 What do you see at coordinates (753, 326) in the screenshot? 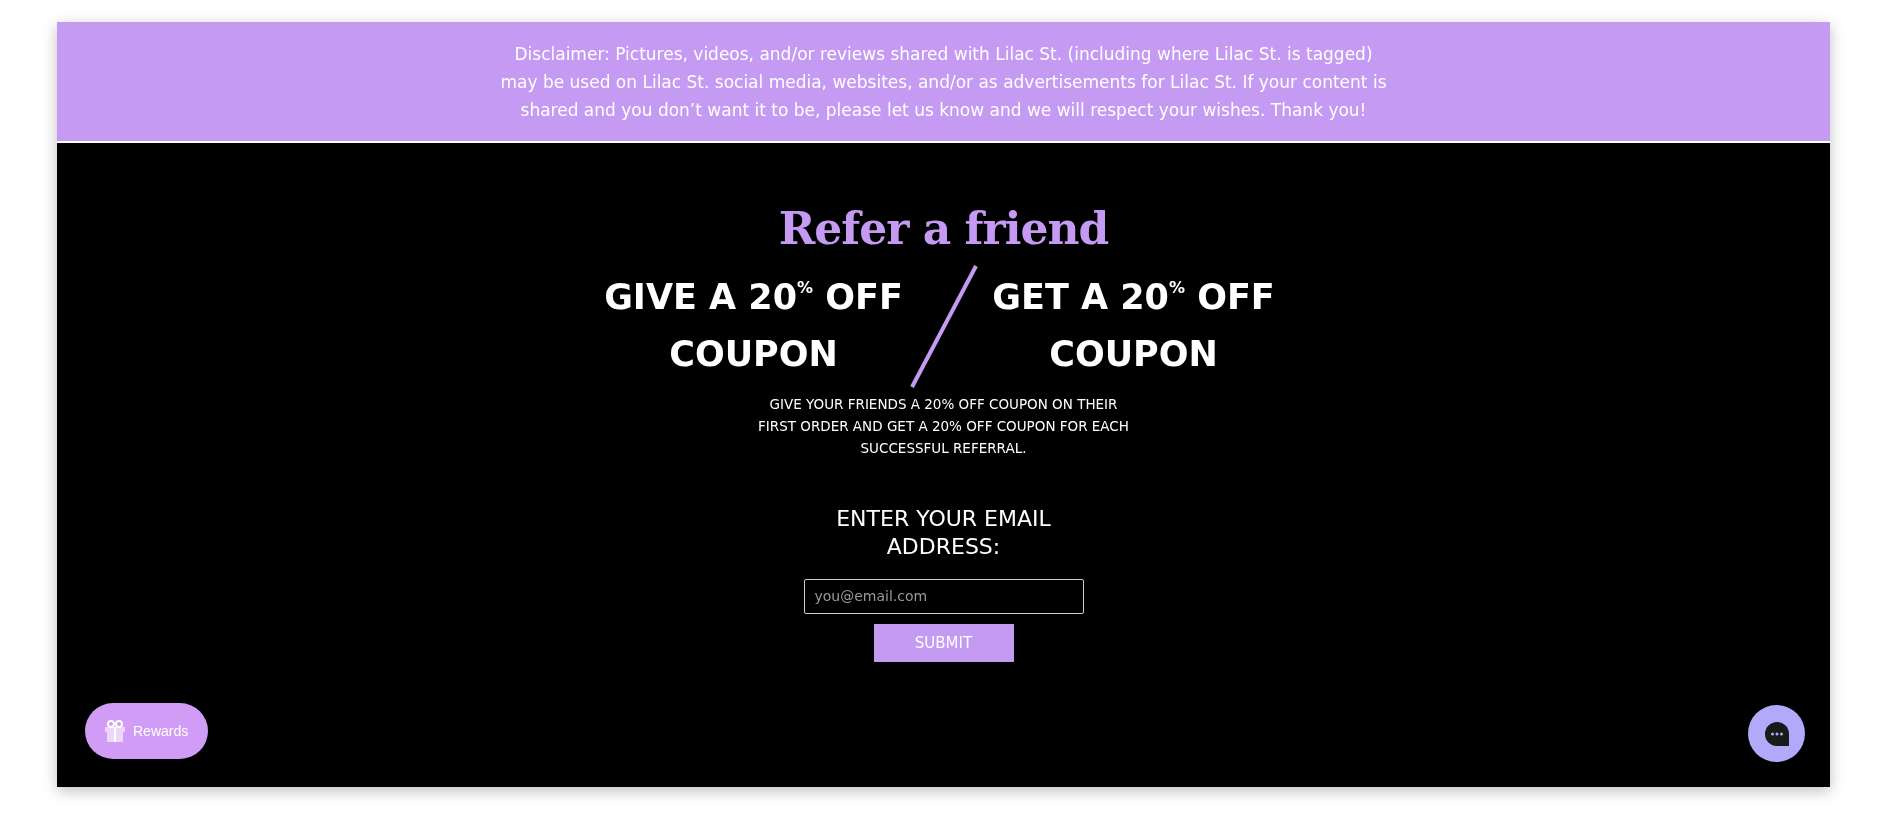
I see `offer-heading: GIVE A 20$^{%}$ OFF COUPON` at bounding box center [753, 326].